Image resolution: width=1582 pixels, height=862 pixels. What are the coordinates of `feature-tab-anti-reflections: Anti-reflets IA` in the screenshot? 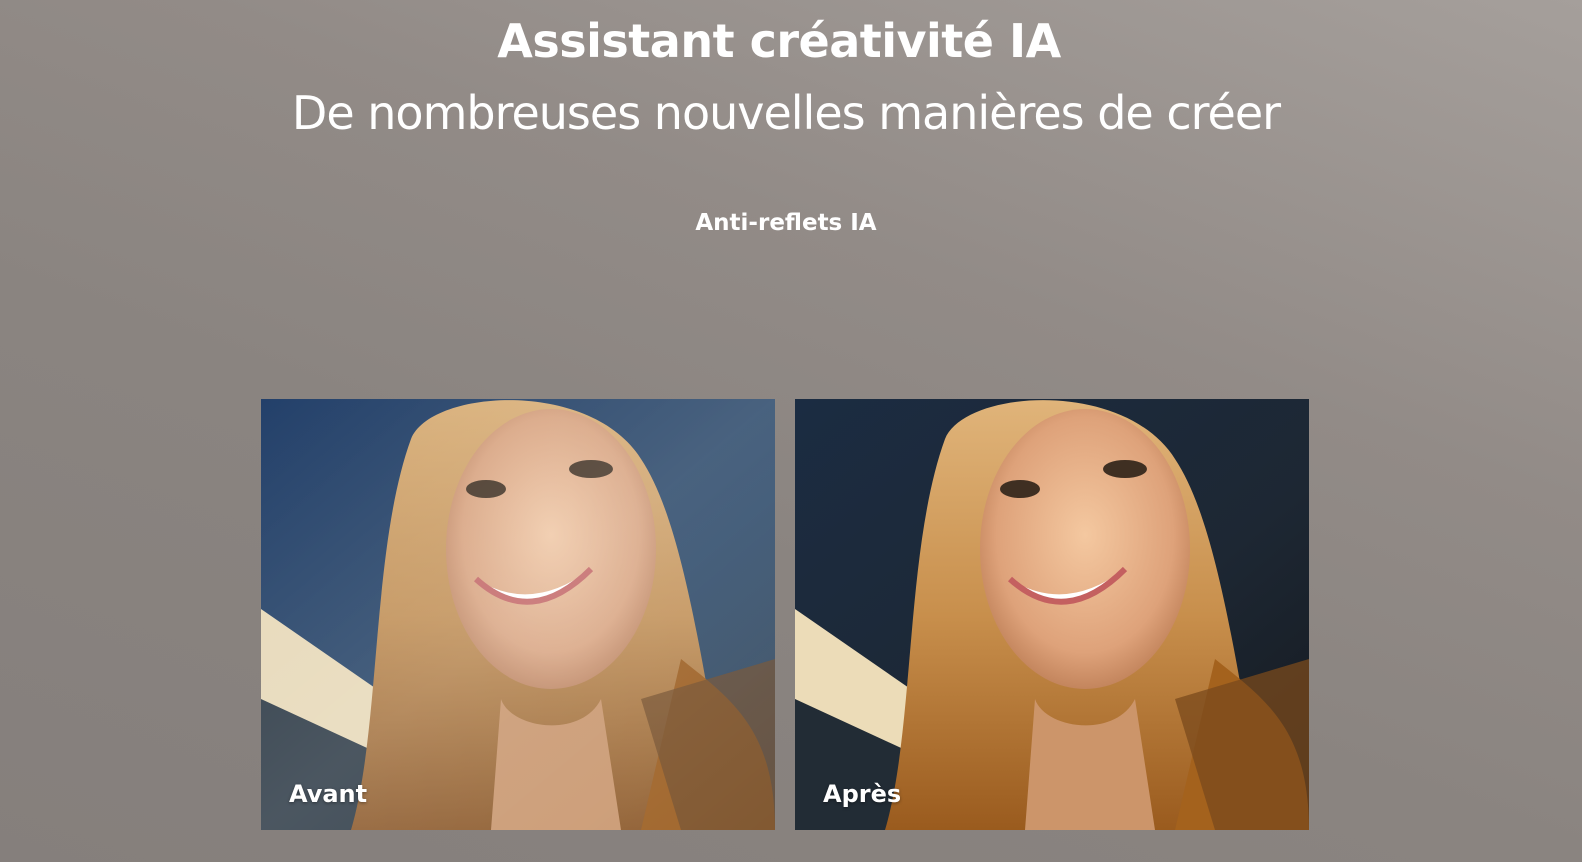 It's located at (786, 223).